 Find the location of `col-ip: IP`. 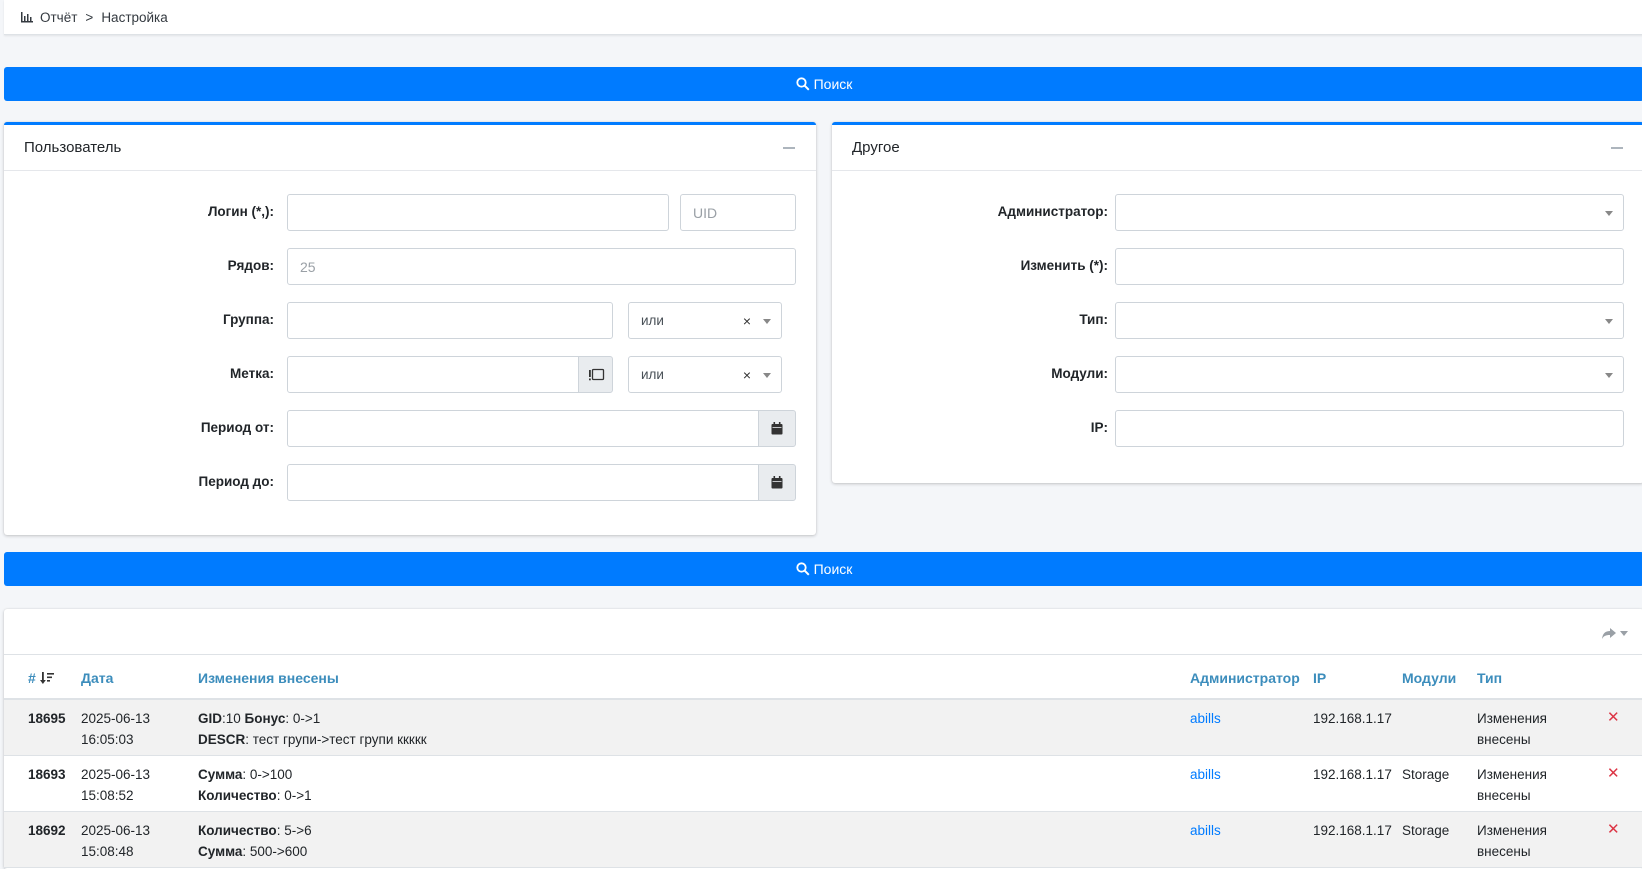

col-ip: IP is located at coordinates (1319, 678).